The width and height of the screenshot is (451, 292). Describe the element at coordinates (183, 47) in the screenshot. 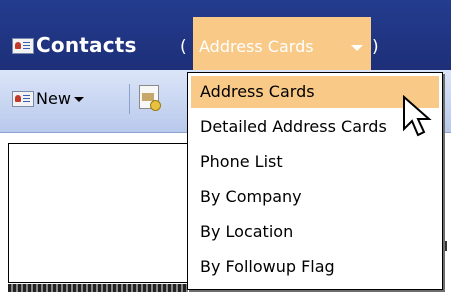

I see `paren-open: (` at that location.